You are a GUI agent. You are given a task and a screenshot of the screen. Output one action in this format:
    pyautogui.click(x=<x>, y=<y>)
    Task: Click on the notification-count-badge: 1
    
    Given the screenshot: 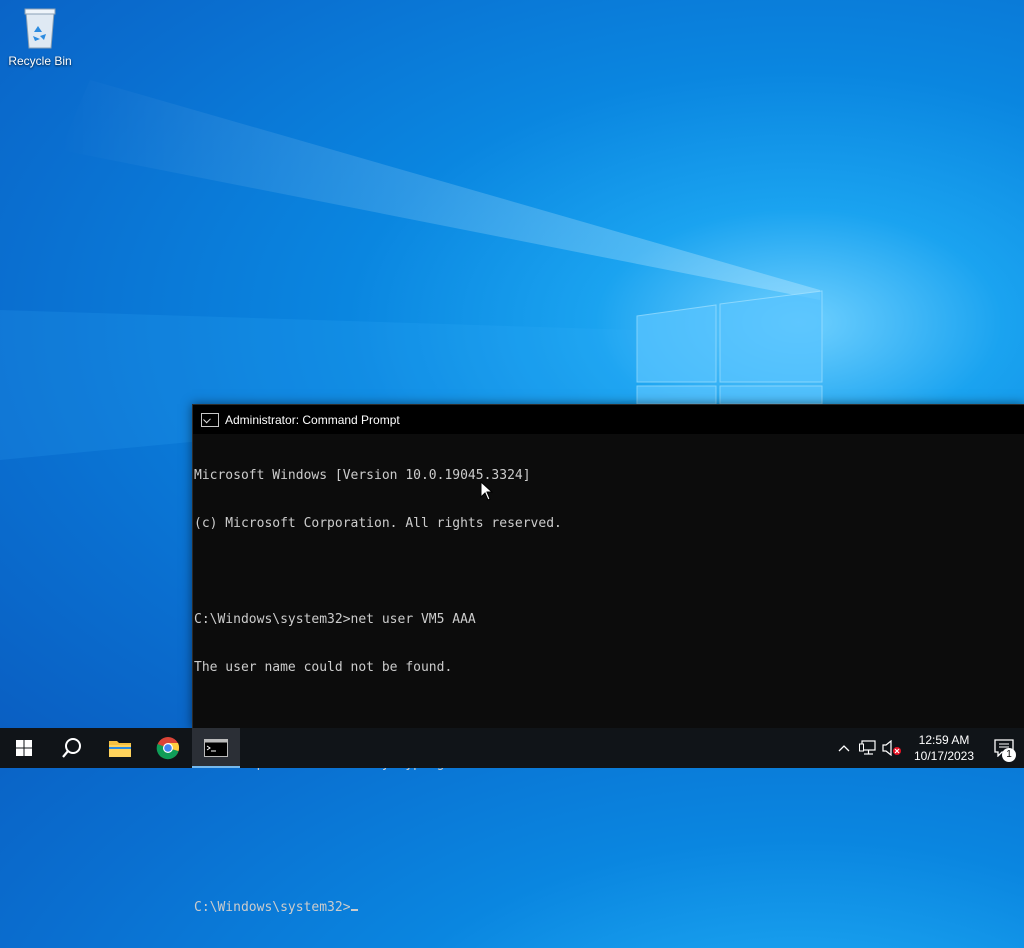 What is the action you would take?
    pyautogui.click(x=1009, y=755)
    